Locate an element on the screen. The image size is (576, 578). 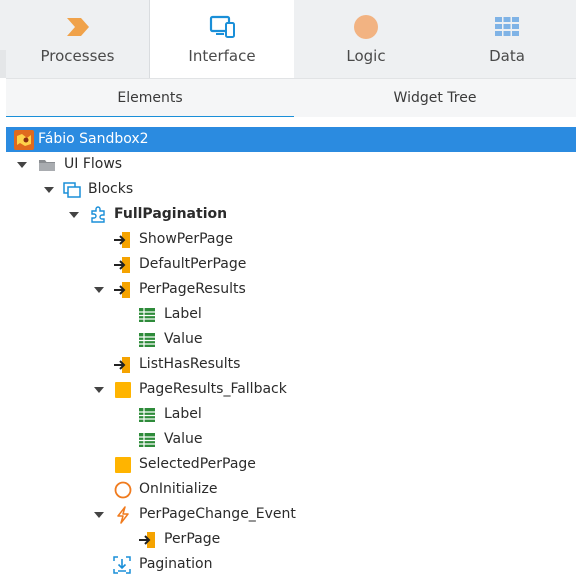
tree-item-ui-flows: UI Flows is located at coordinates (291, 164).